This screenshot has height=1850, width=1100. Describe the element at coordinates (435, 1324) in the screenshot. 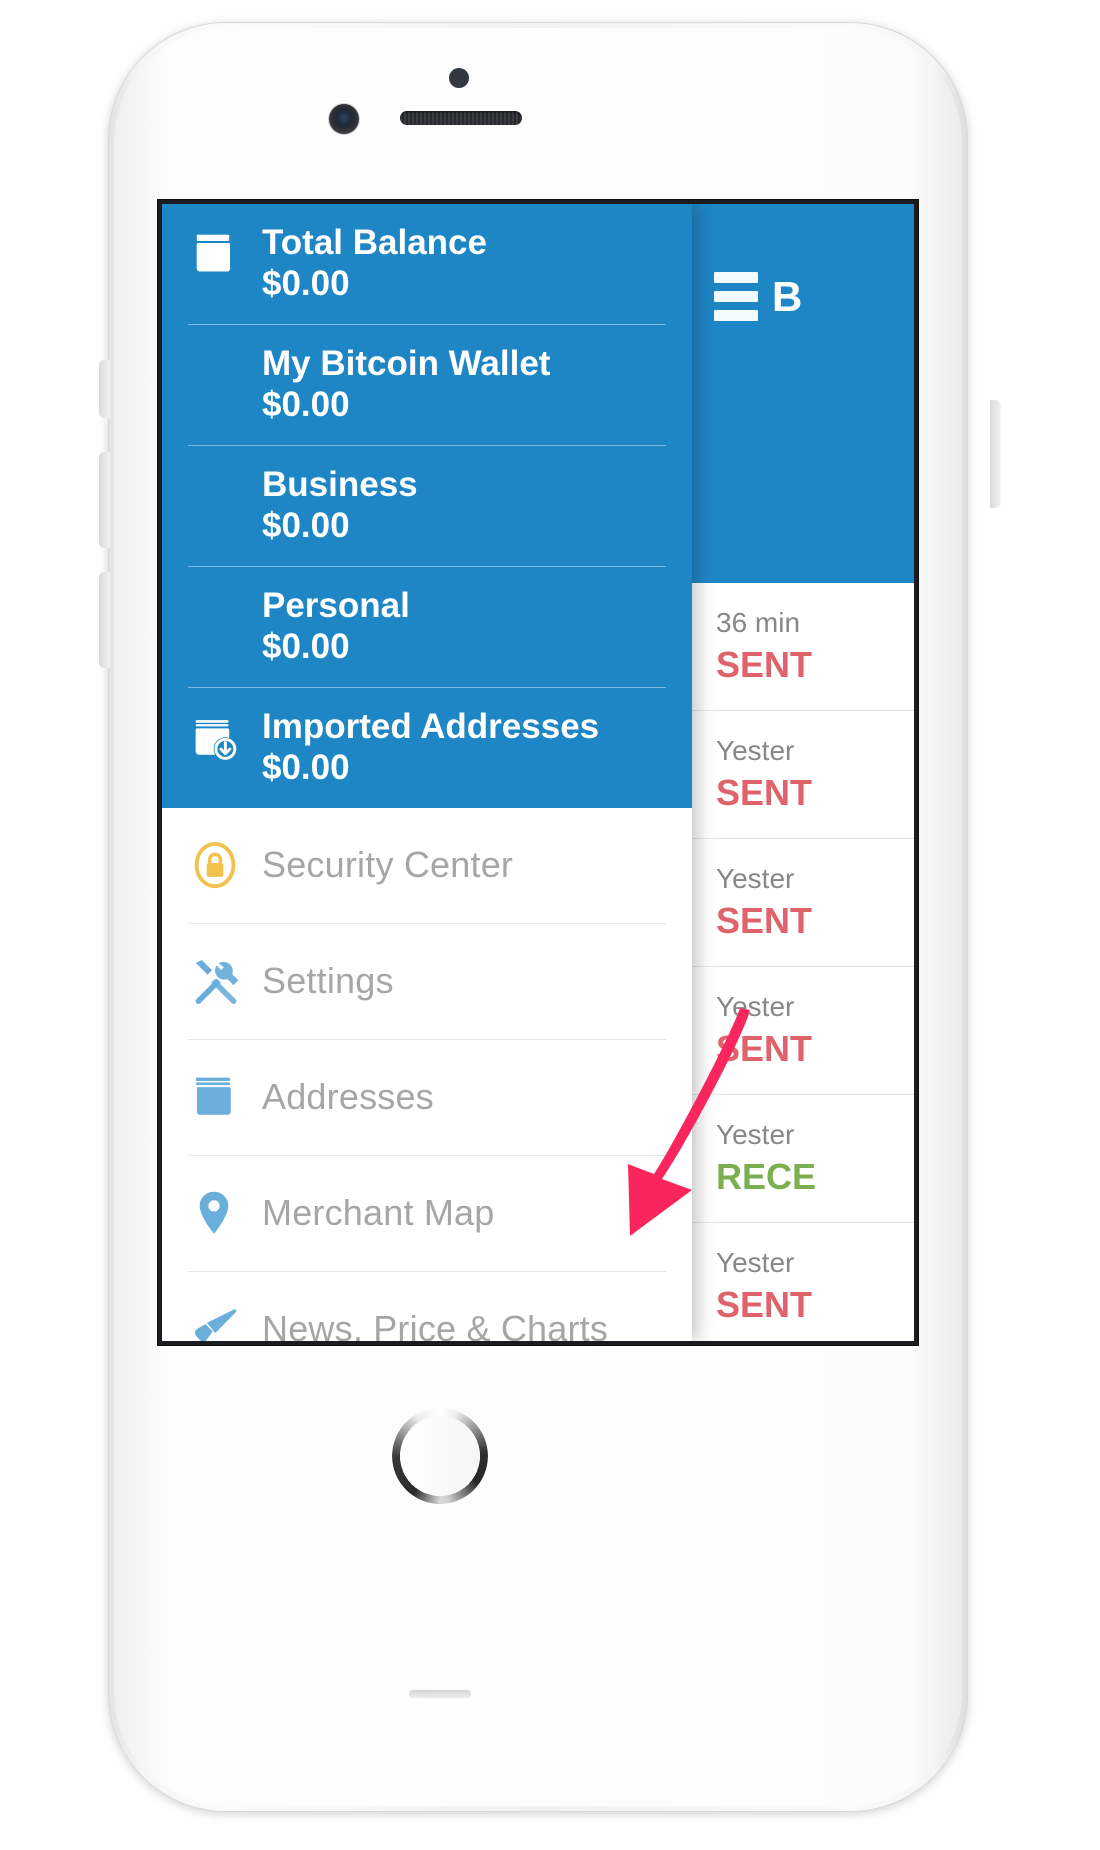

I see `sidebar-item-label: News, Price & Charts` at that location.